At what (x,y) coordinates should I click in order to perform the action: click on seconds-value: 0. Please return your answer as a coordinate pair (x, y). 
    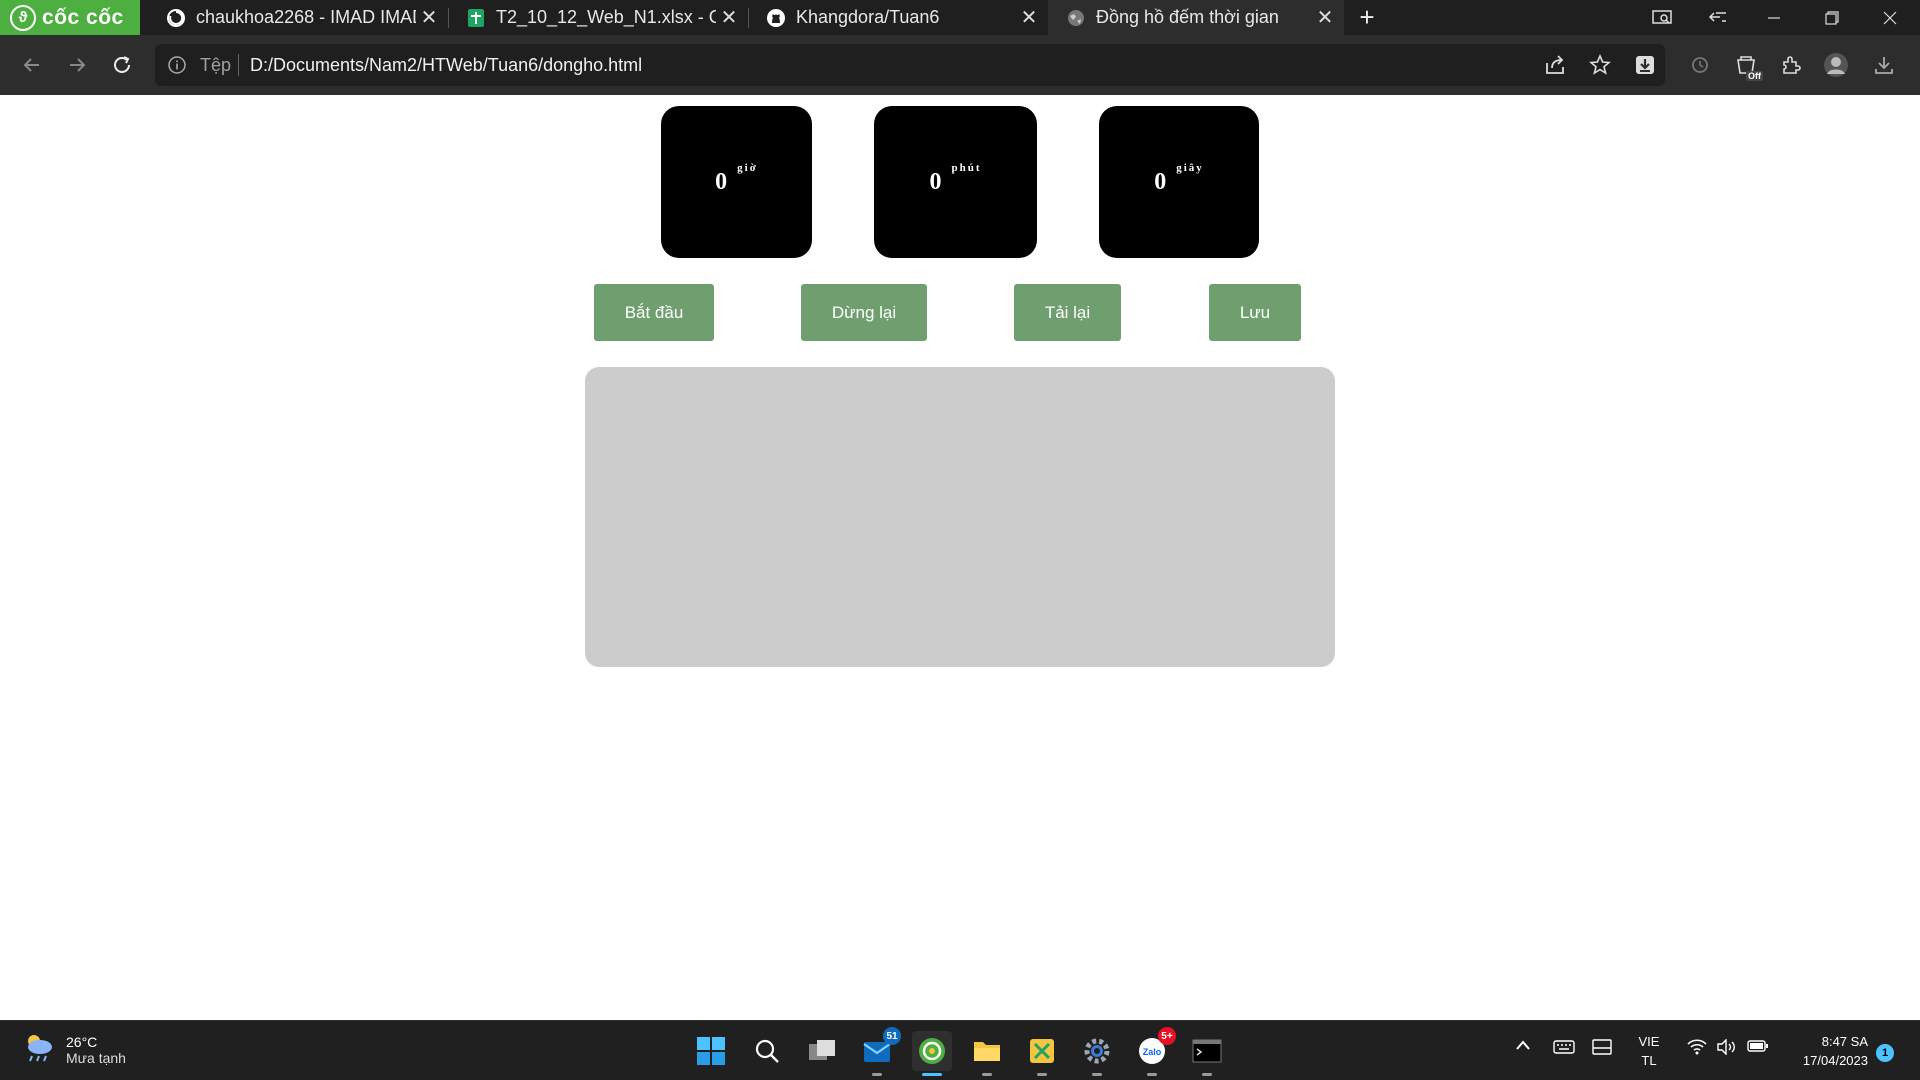
    Looking at the image, I should click on (1160, 181).